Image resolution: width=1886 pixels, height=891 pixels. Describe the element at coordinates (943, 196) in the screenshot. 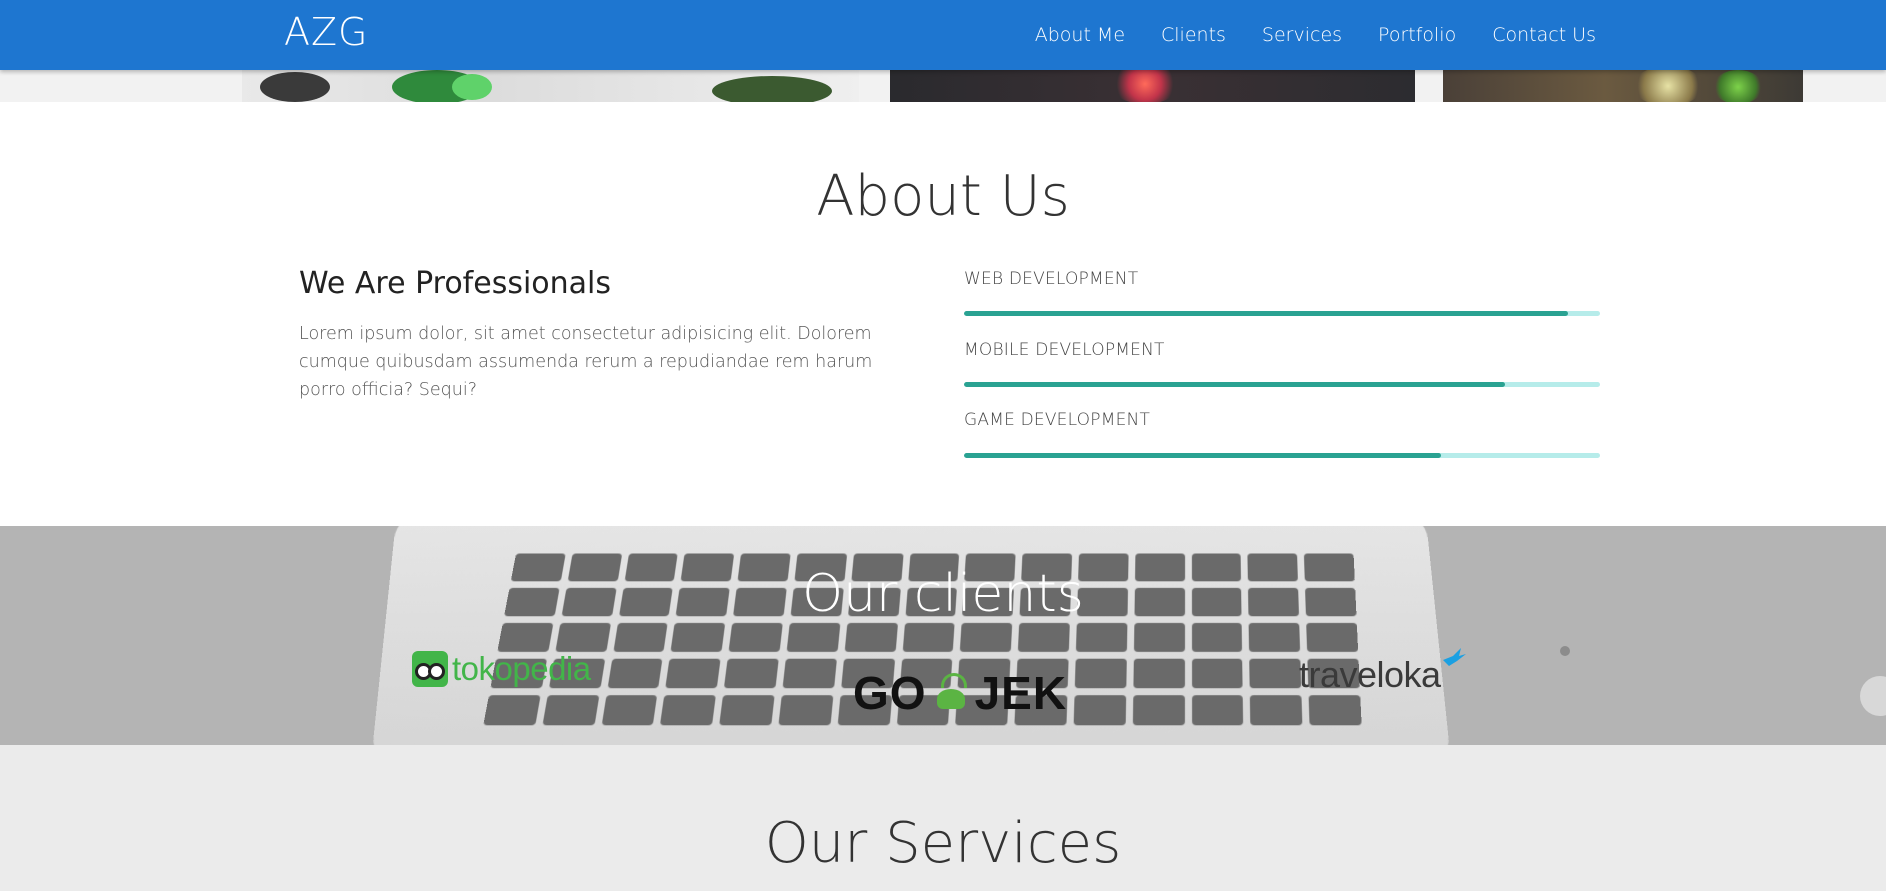

I see `about-title: About Us` at that location.